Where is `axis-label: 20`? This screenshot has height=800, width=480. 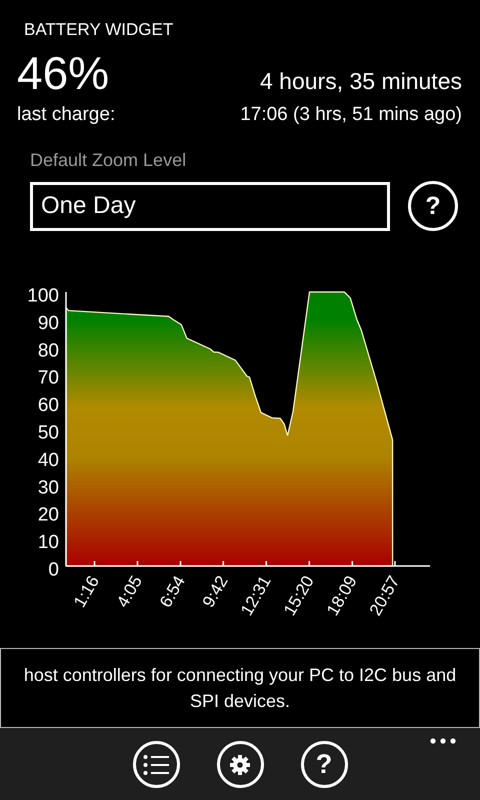 axis-label: 20 is located at coordinates (48, 515).